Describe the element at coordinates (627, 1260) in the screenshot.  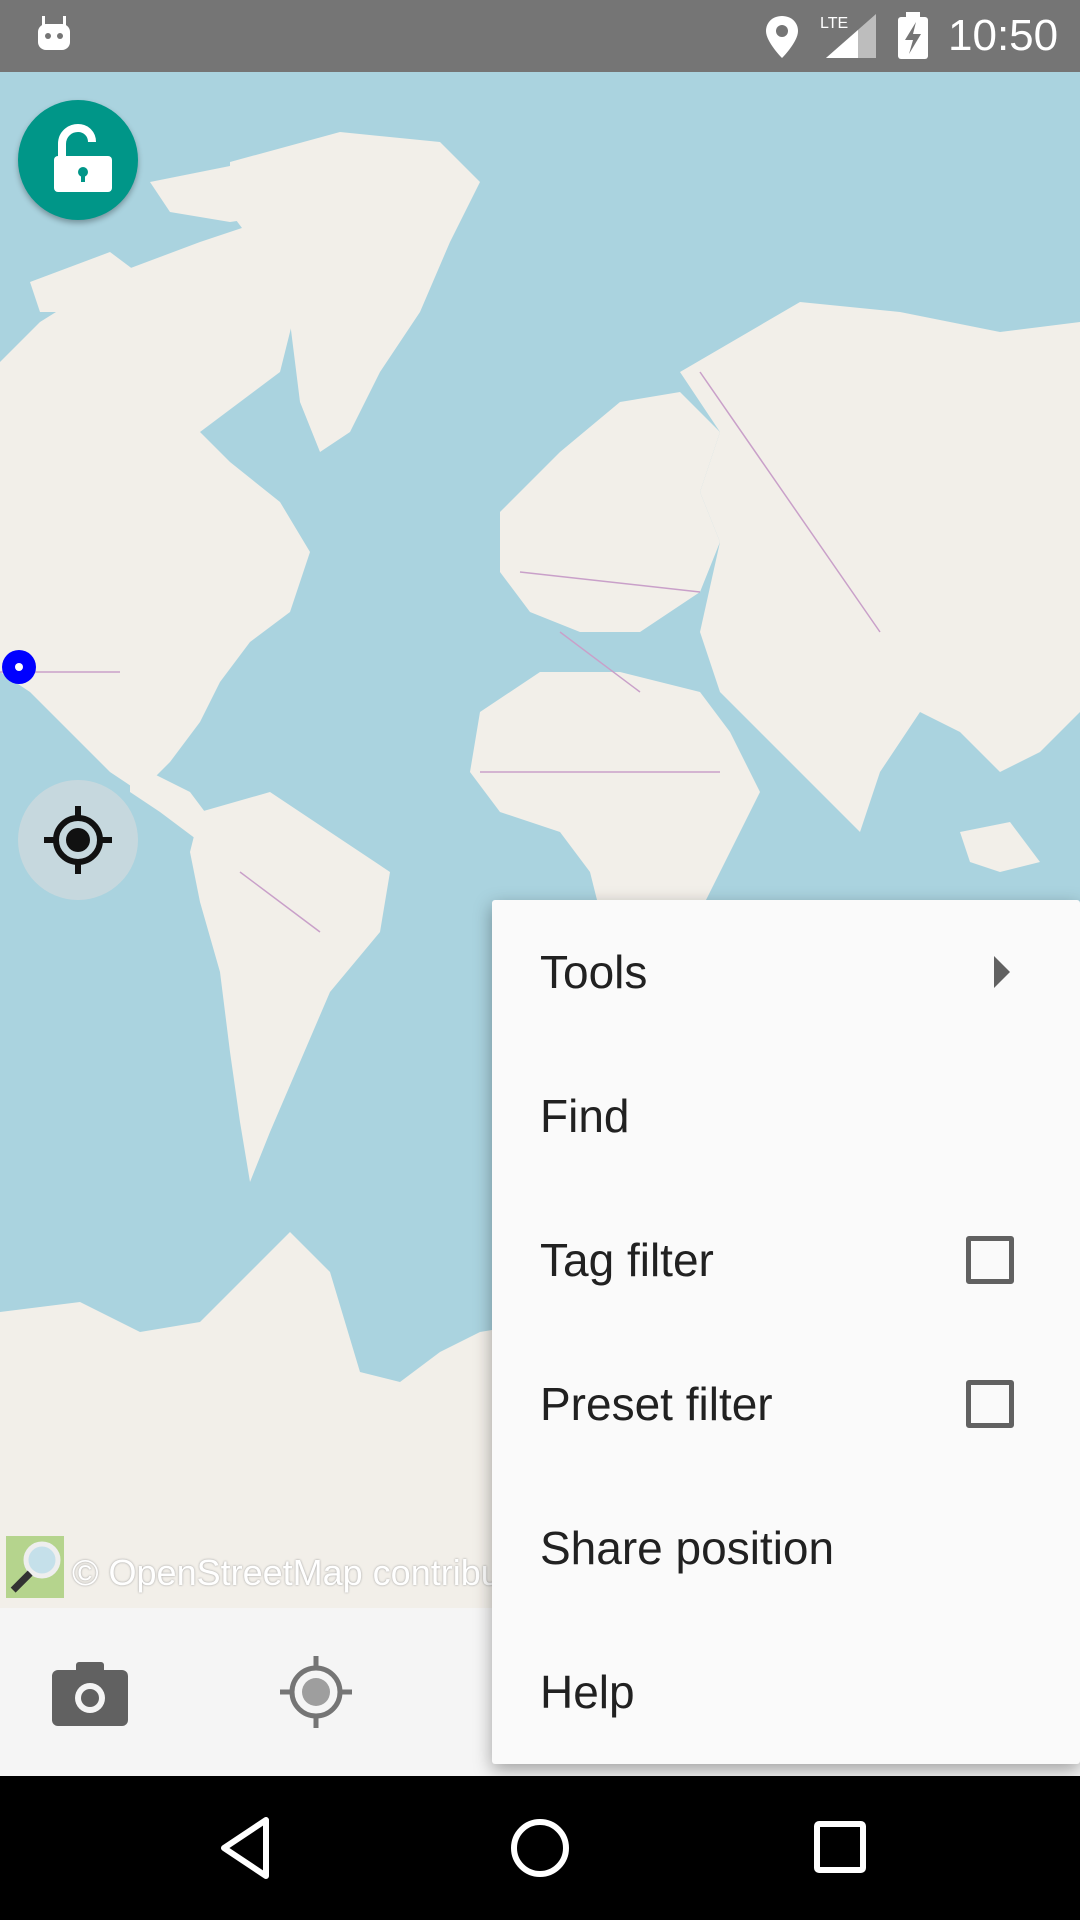
I see `menu-item-label: Tag filter` at that location.